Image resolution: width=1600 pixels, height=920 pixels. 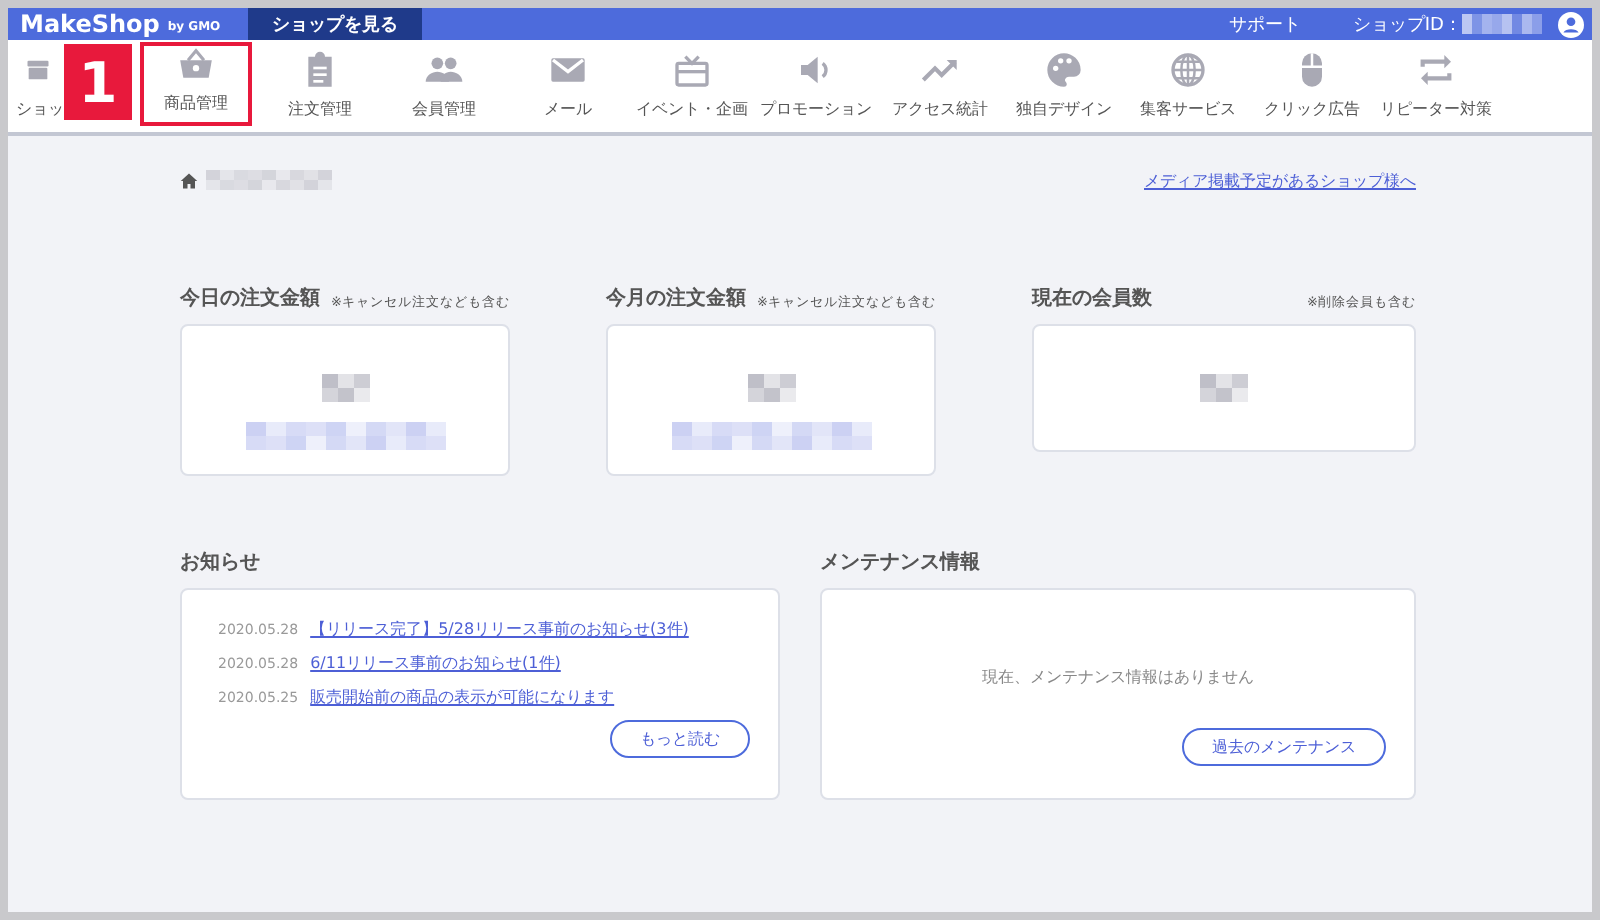 I want to click on globe-icon, so click(x=1188, y=70).